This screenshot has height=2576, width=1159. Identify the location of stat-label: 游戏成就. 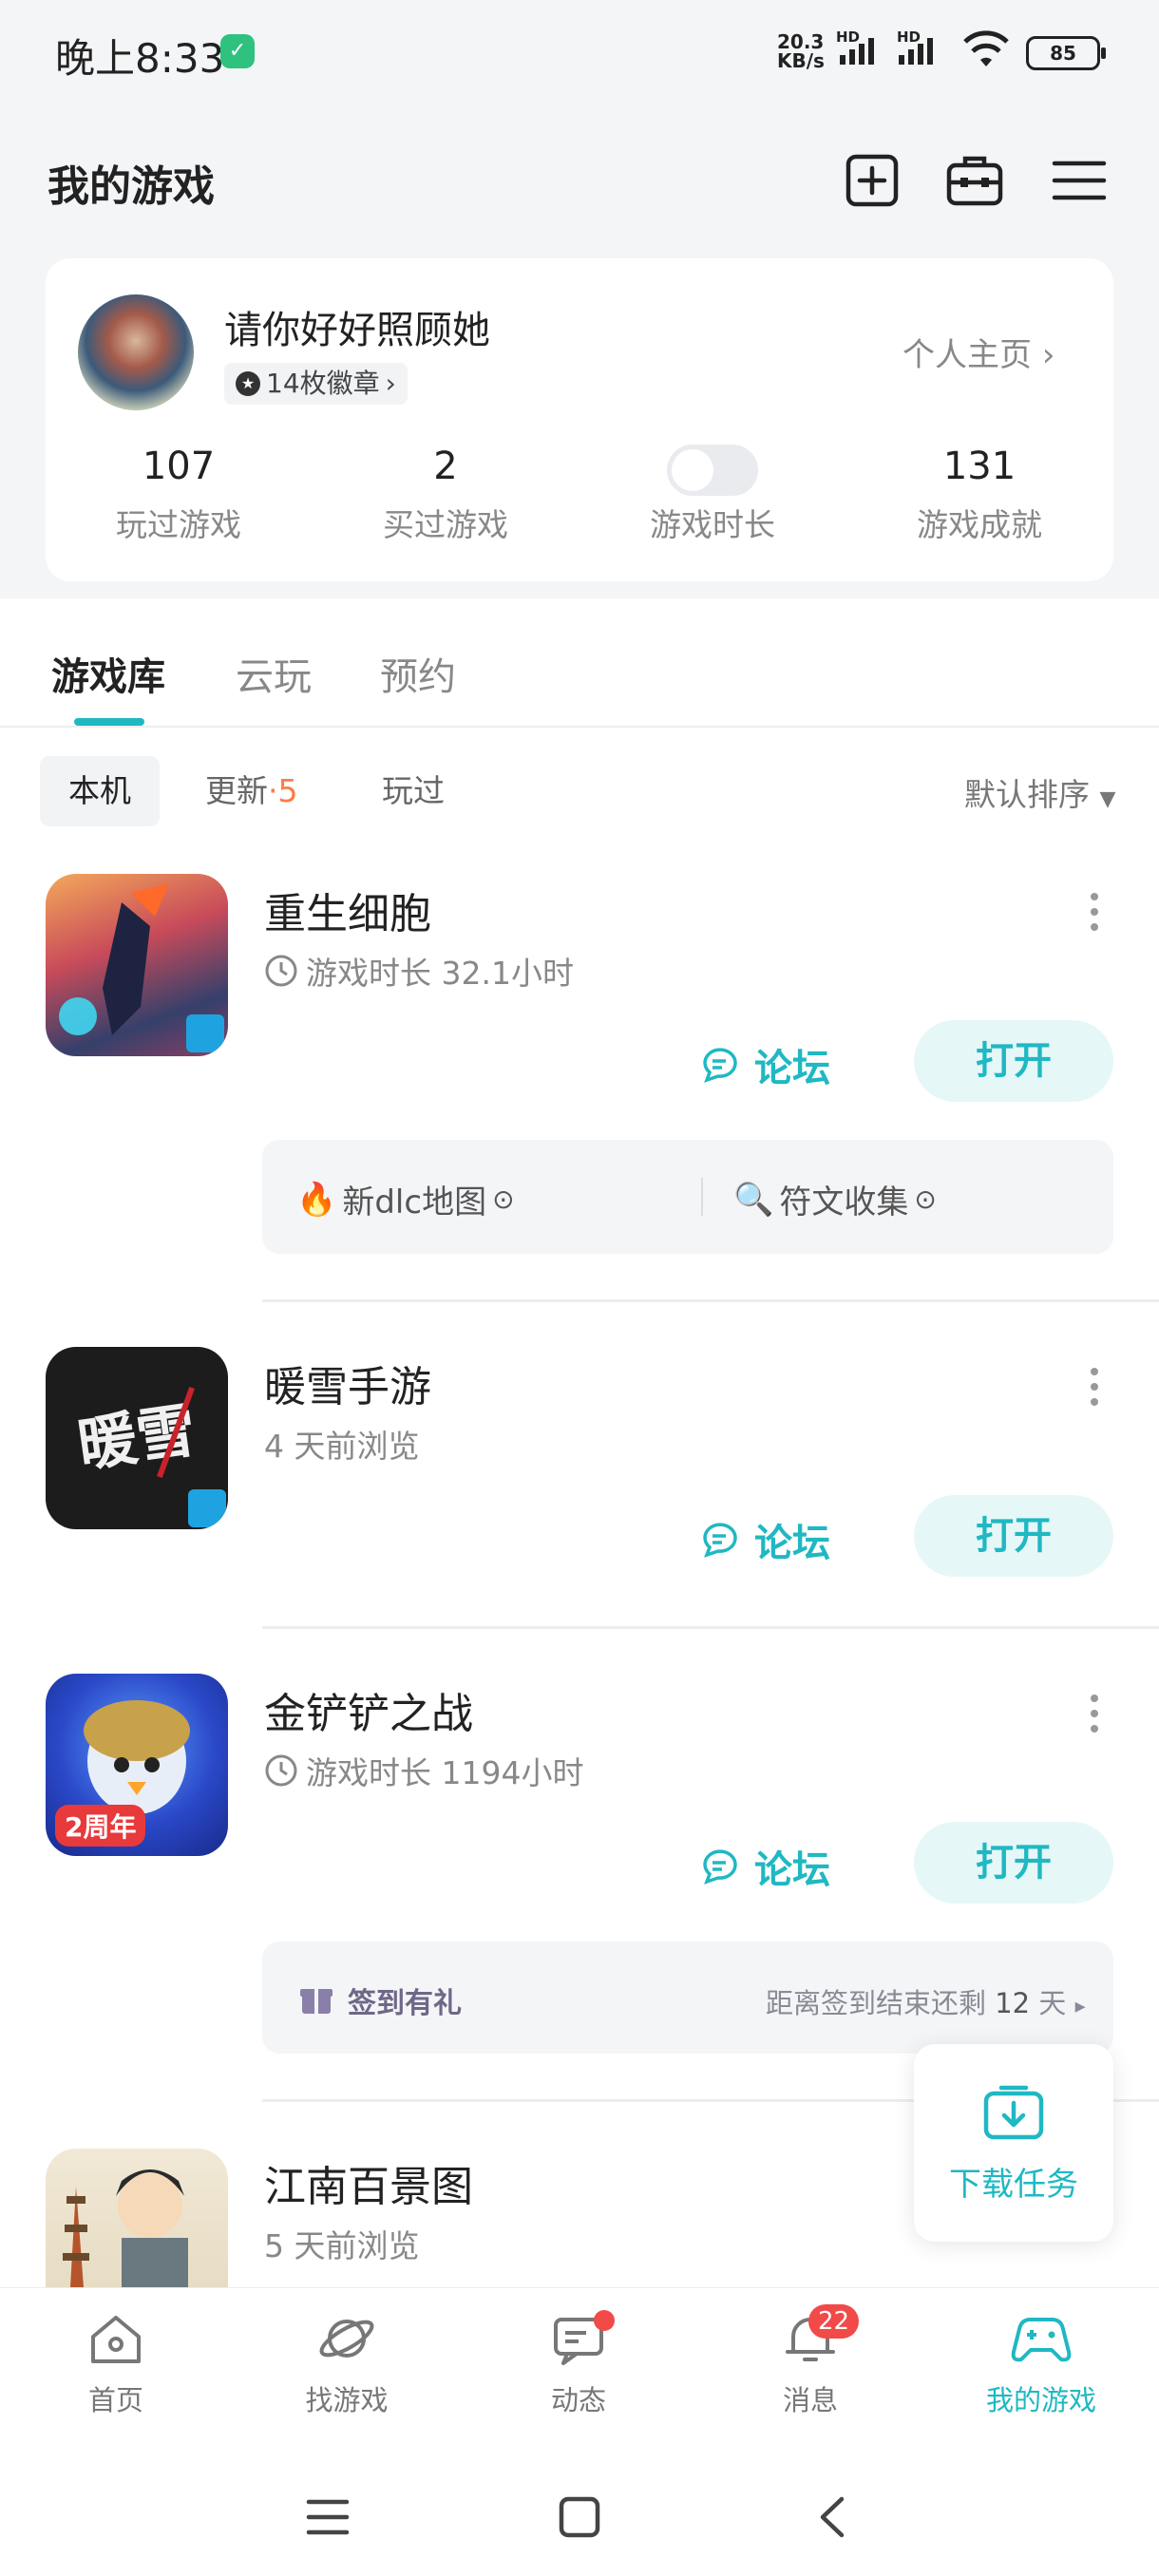
(979, 524).